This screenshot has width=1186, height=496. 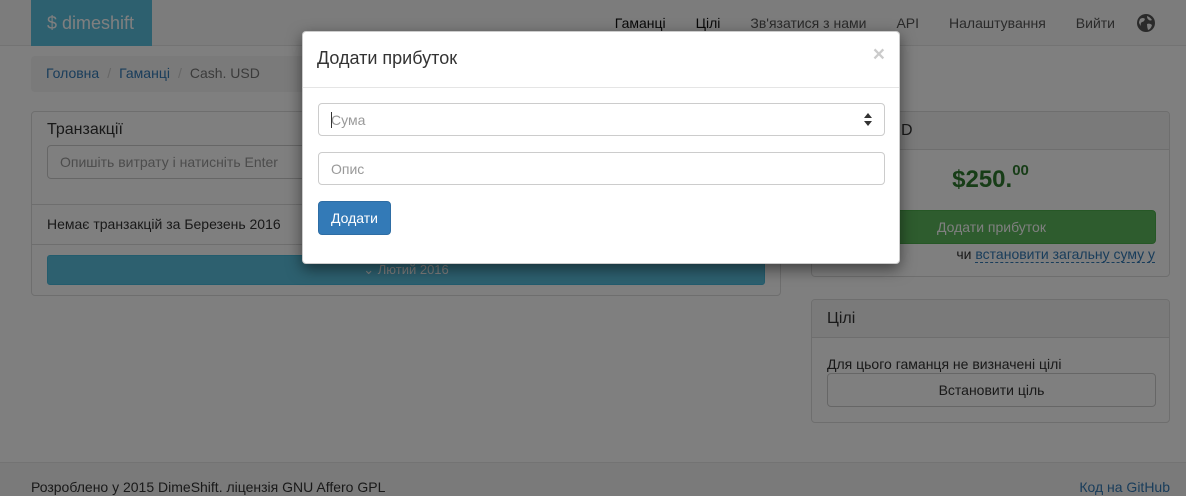 What do you see at coordinates (387, 58) in the screenshot?
I see `modal-title: Додати прибуток` at bounding box center [387, 58].